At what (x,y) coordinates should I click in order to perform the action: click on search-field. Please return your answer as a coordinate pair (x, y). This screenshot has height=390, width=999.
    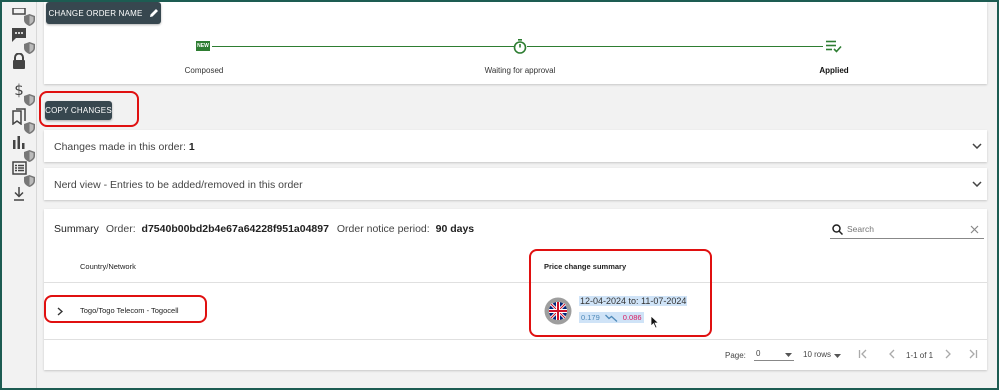
    Looking at the image, I should click on (907, 230).